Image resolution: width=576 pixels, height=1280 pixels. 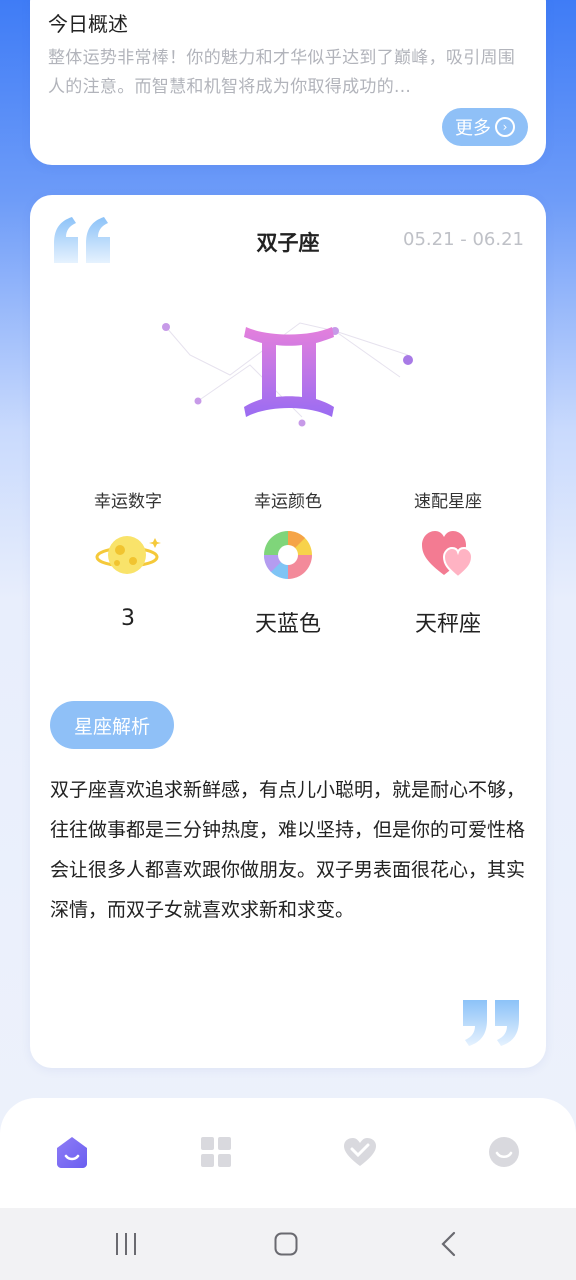 I want to click on match-sign-stat: 速配星座 天秤座, so click(x=448, y=562).